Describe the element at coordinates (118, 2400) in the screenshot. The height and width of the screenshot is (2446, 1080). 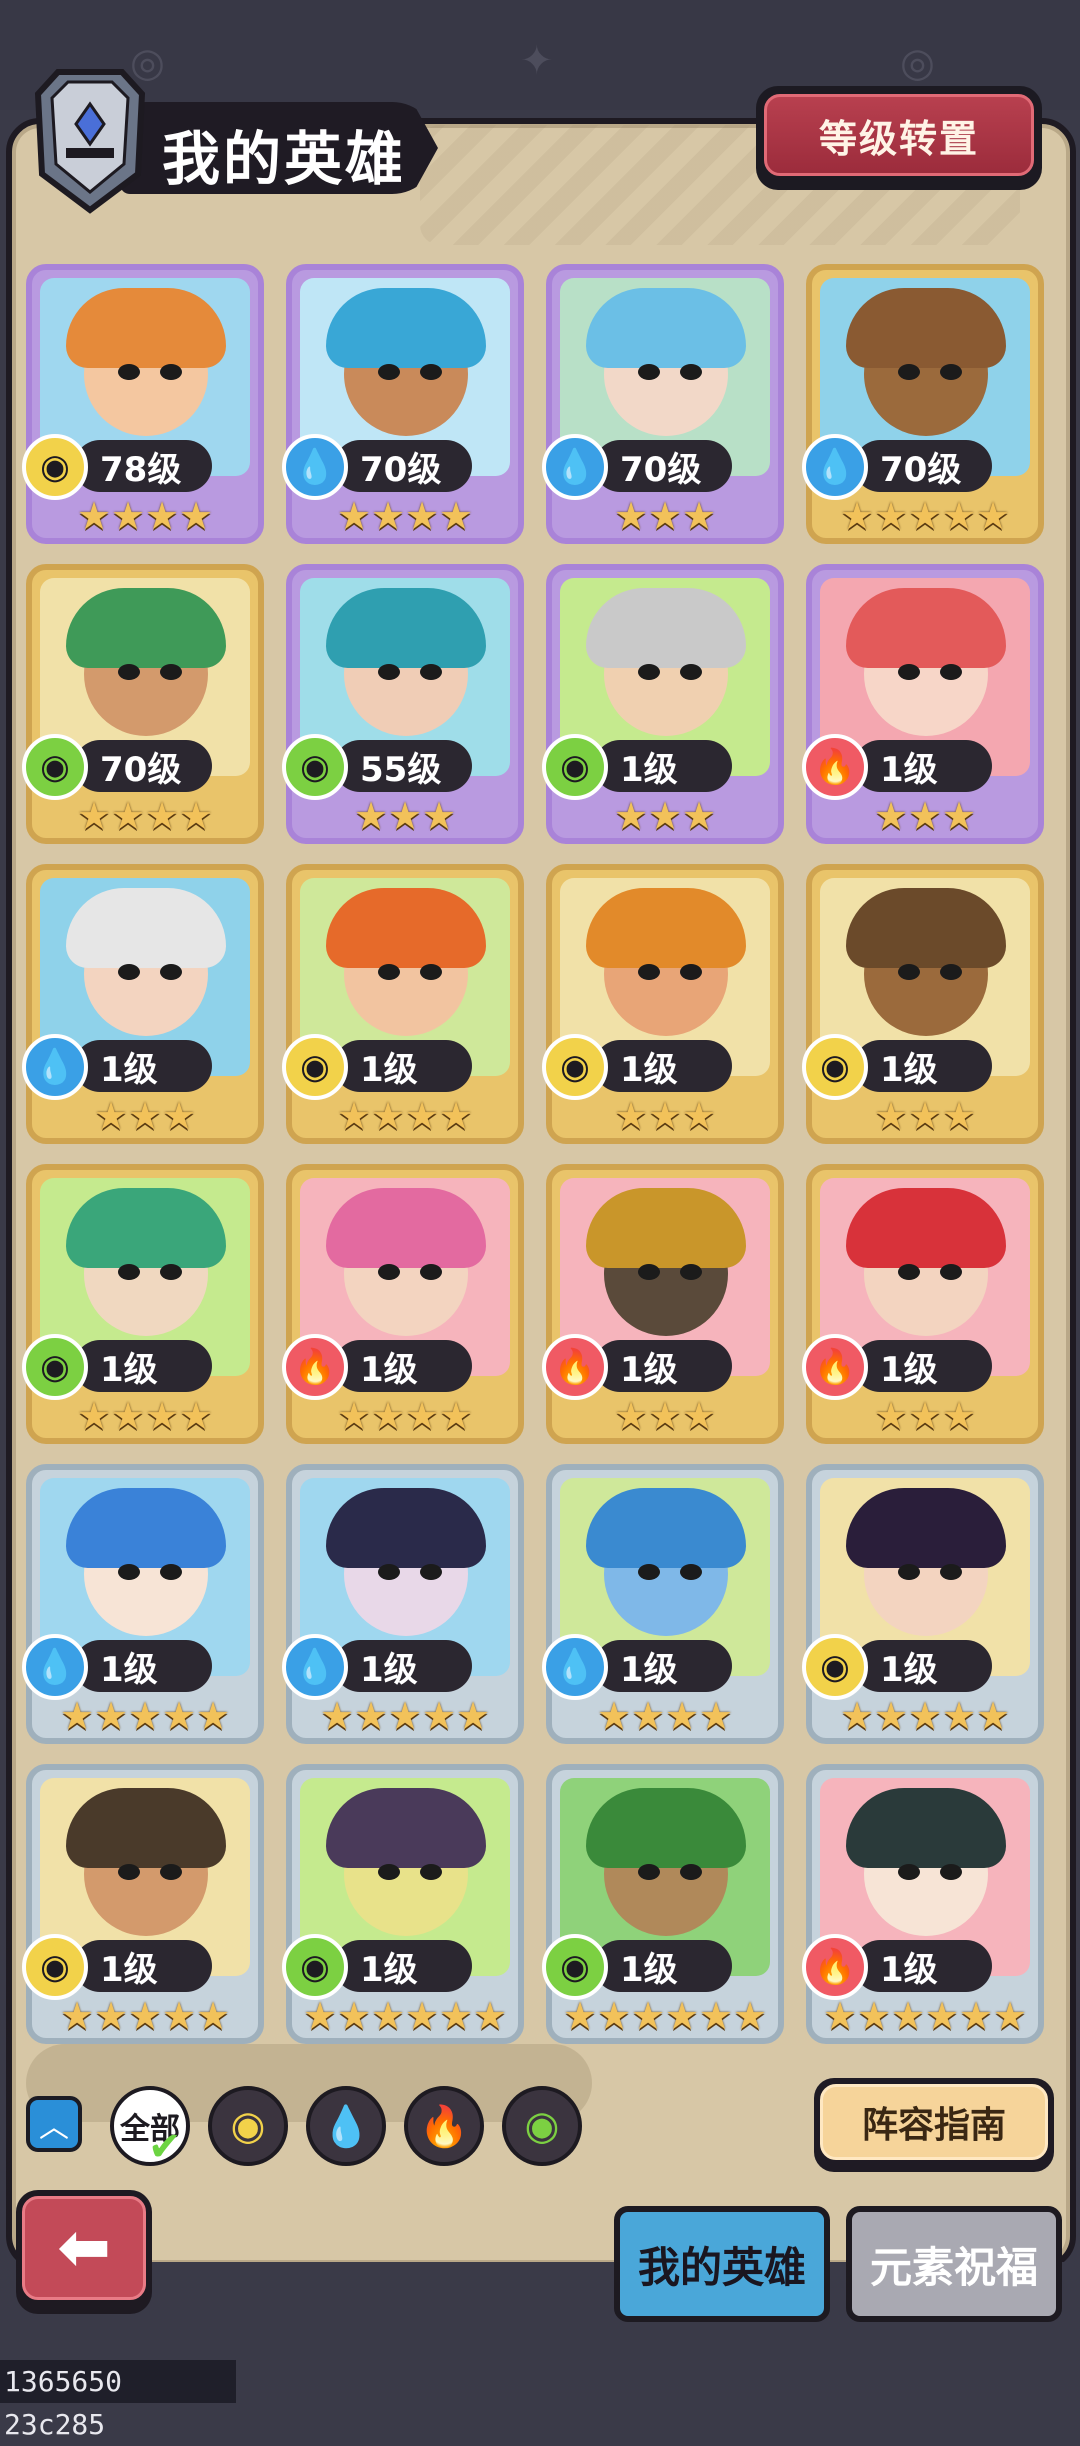
I see `footer-id: 1365650 23c285` at that location.